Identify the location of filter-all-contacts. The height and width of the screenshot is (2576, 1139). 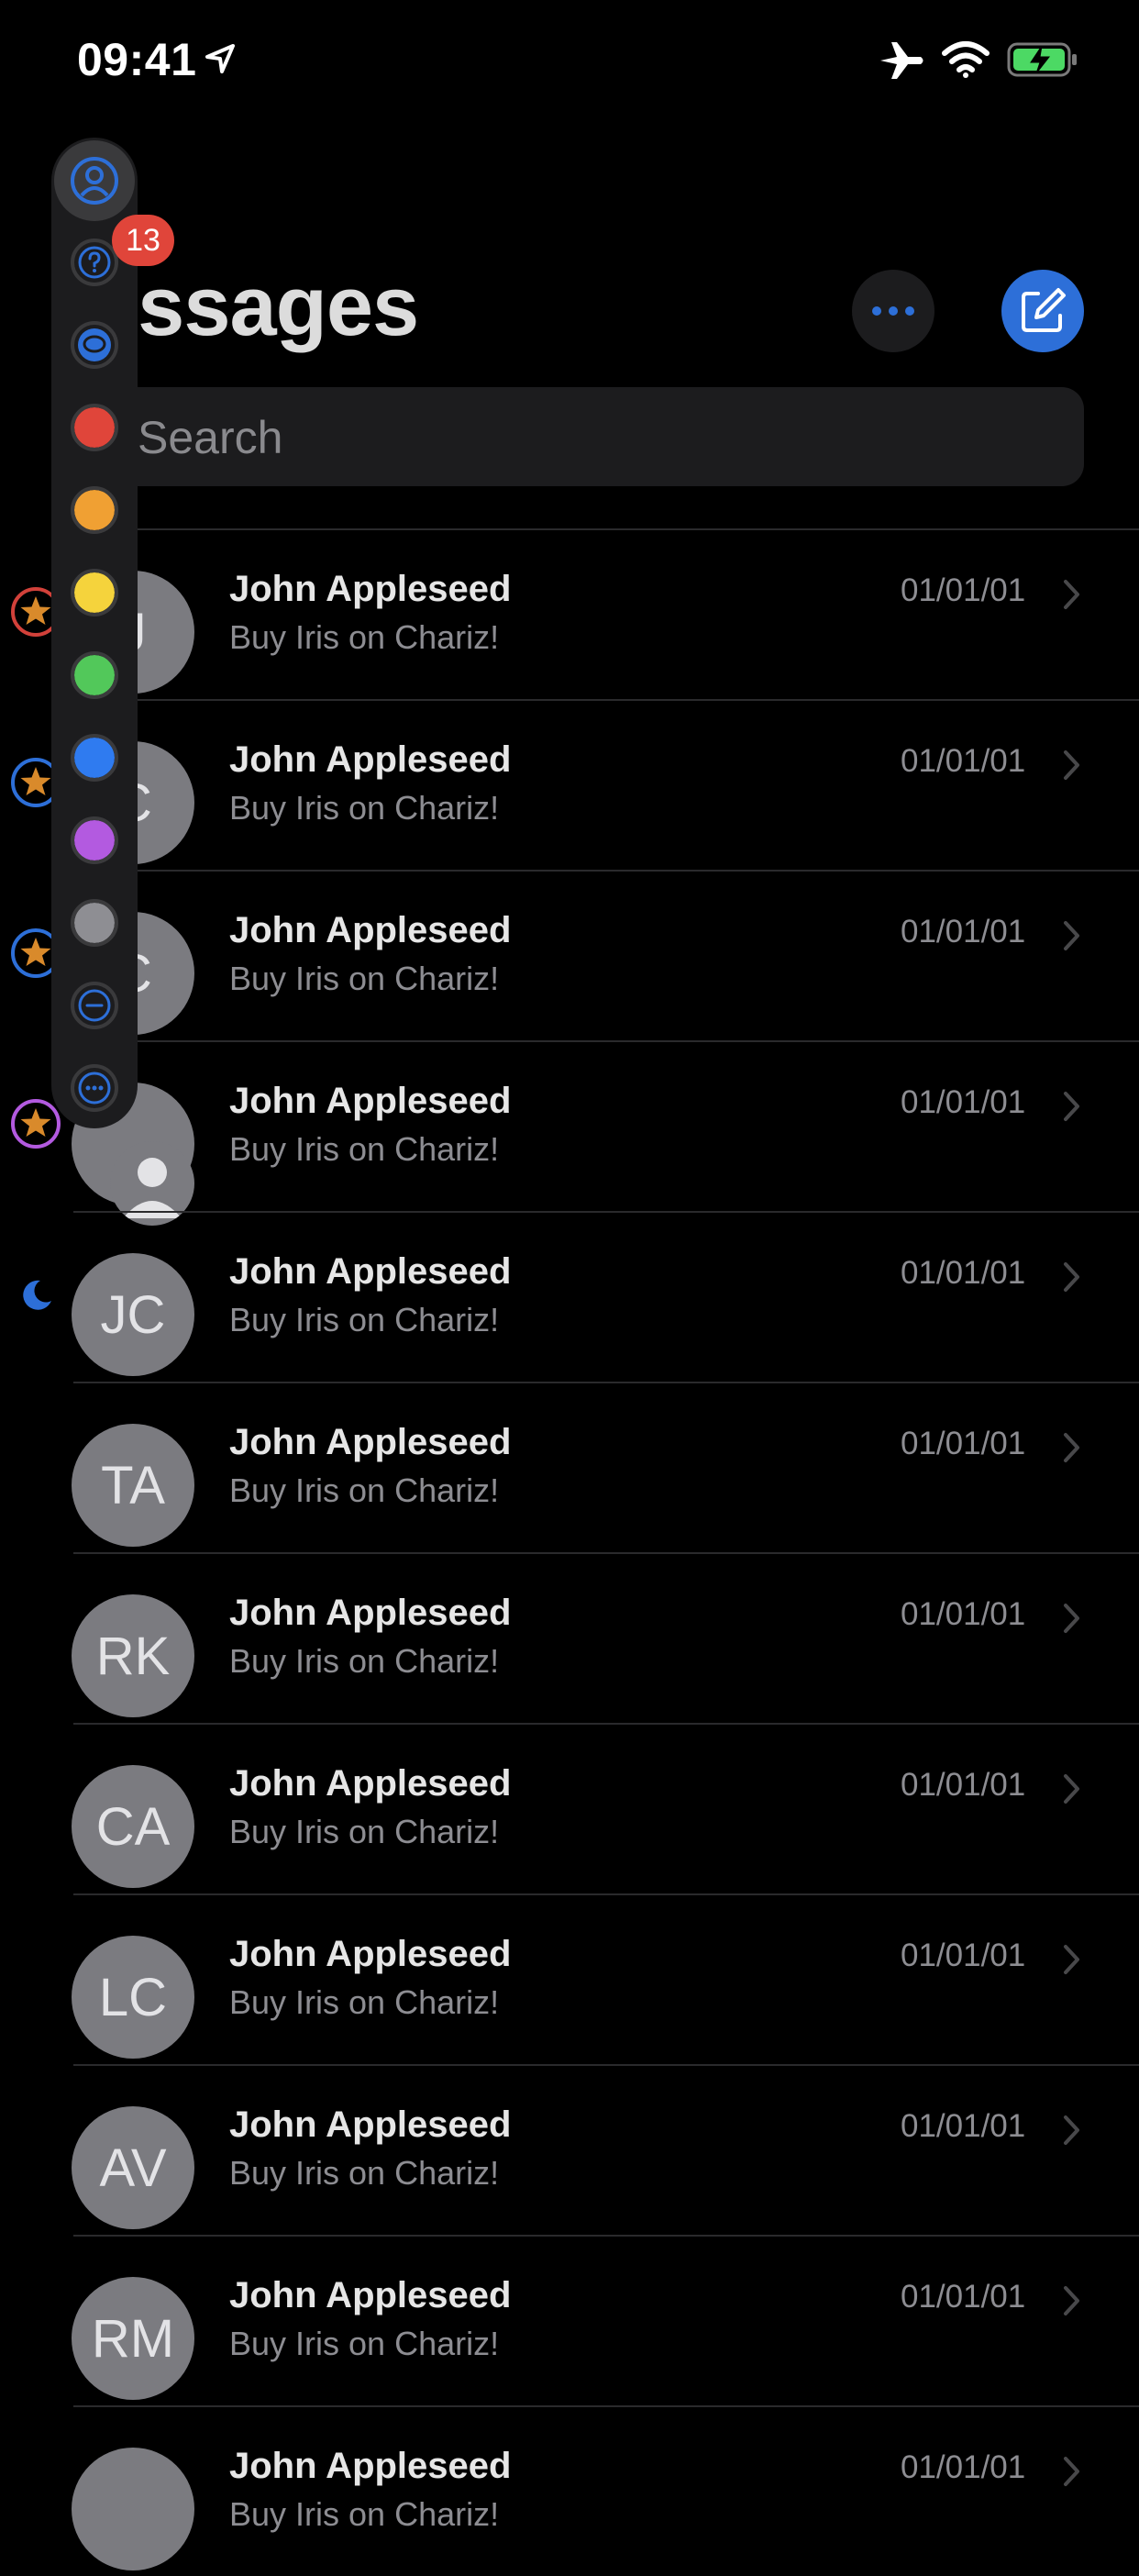
(94, 180).